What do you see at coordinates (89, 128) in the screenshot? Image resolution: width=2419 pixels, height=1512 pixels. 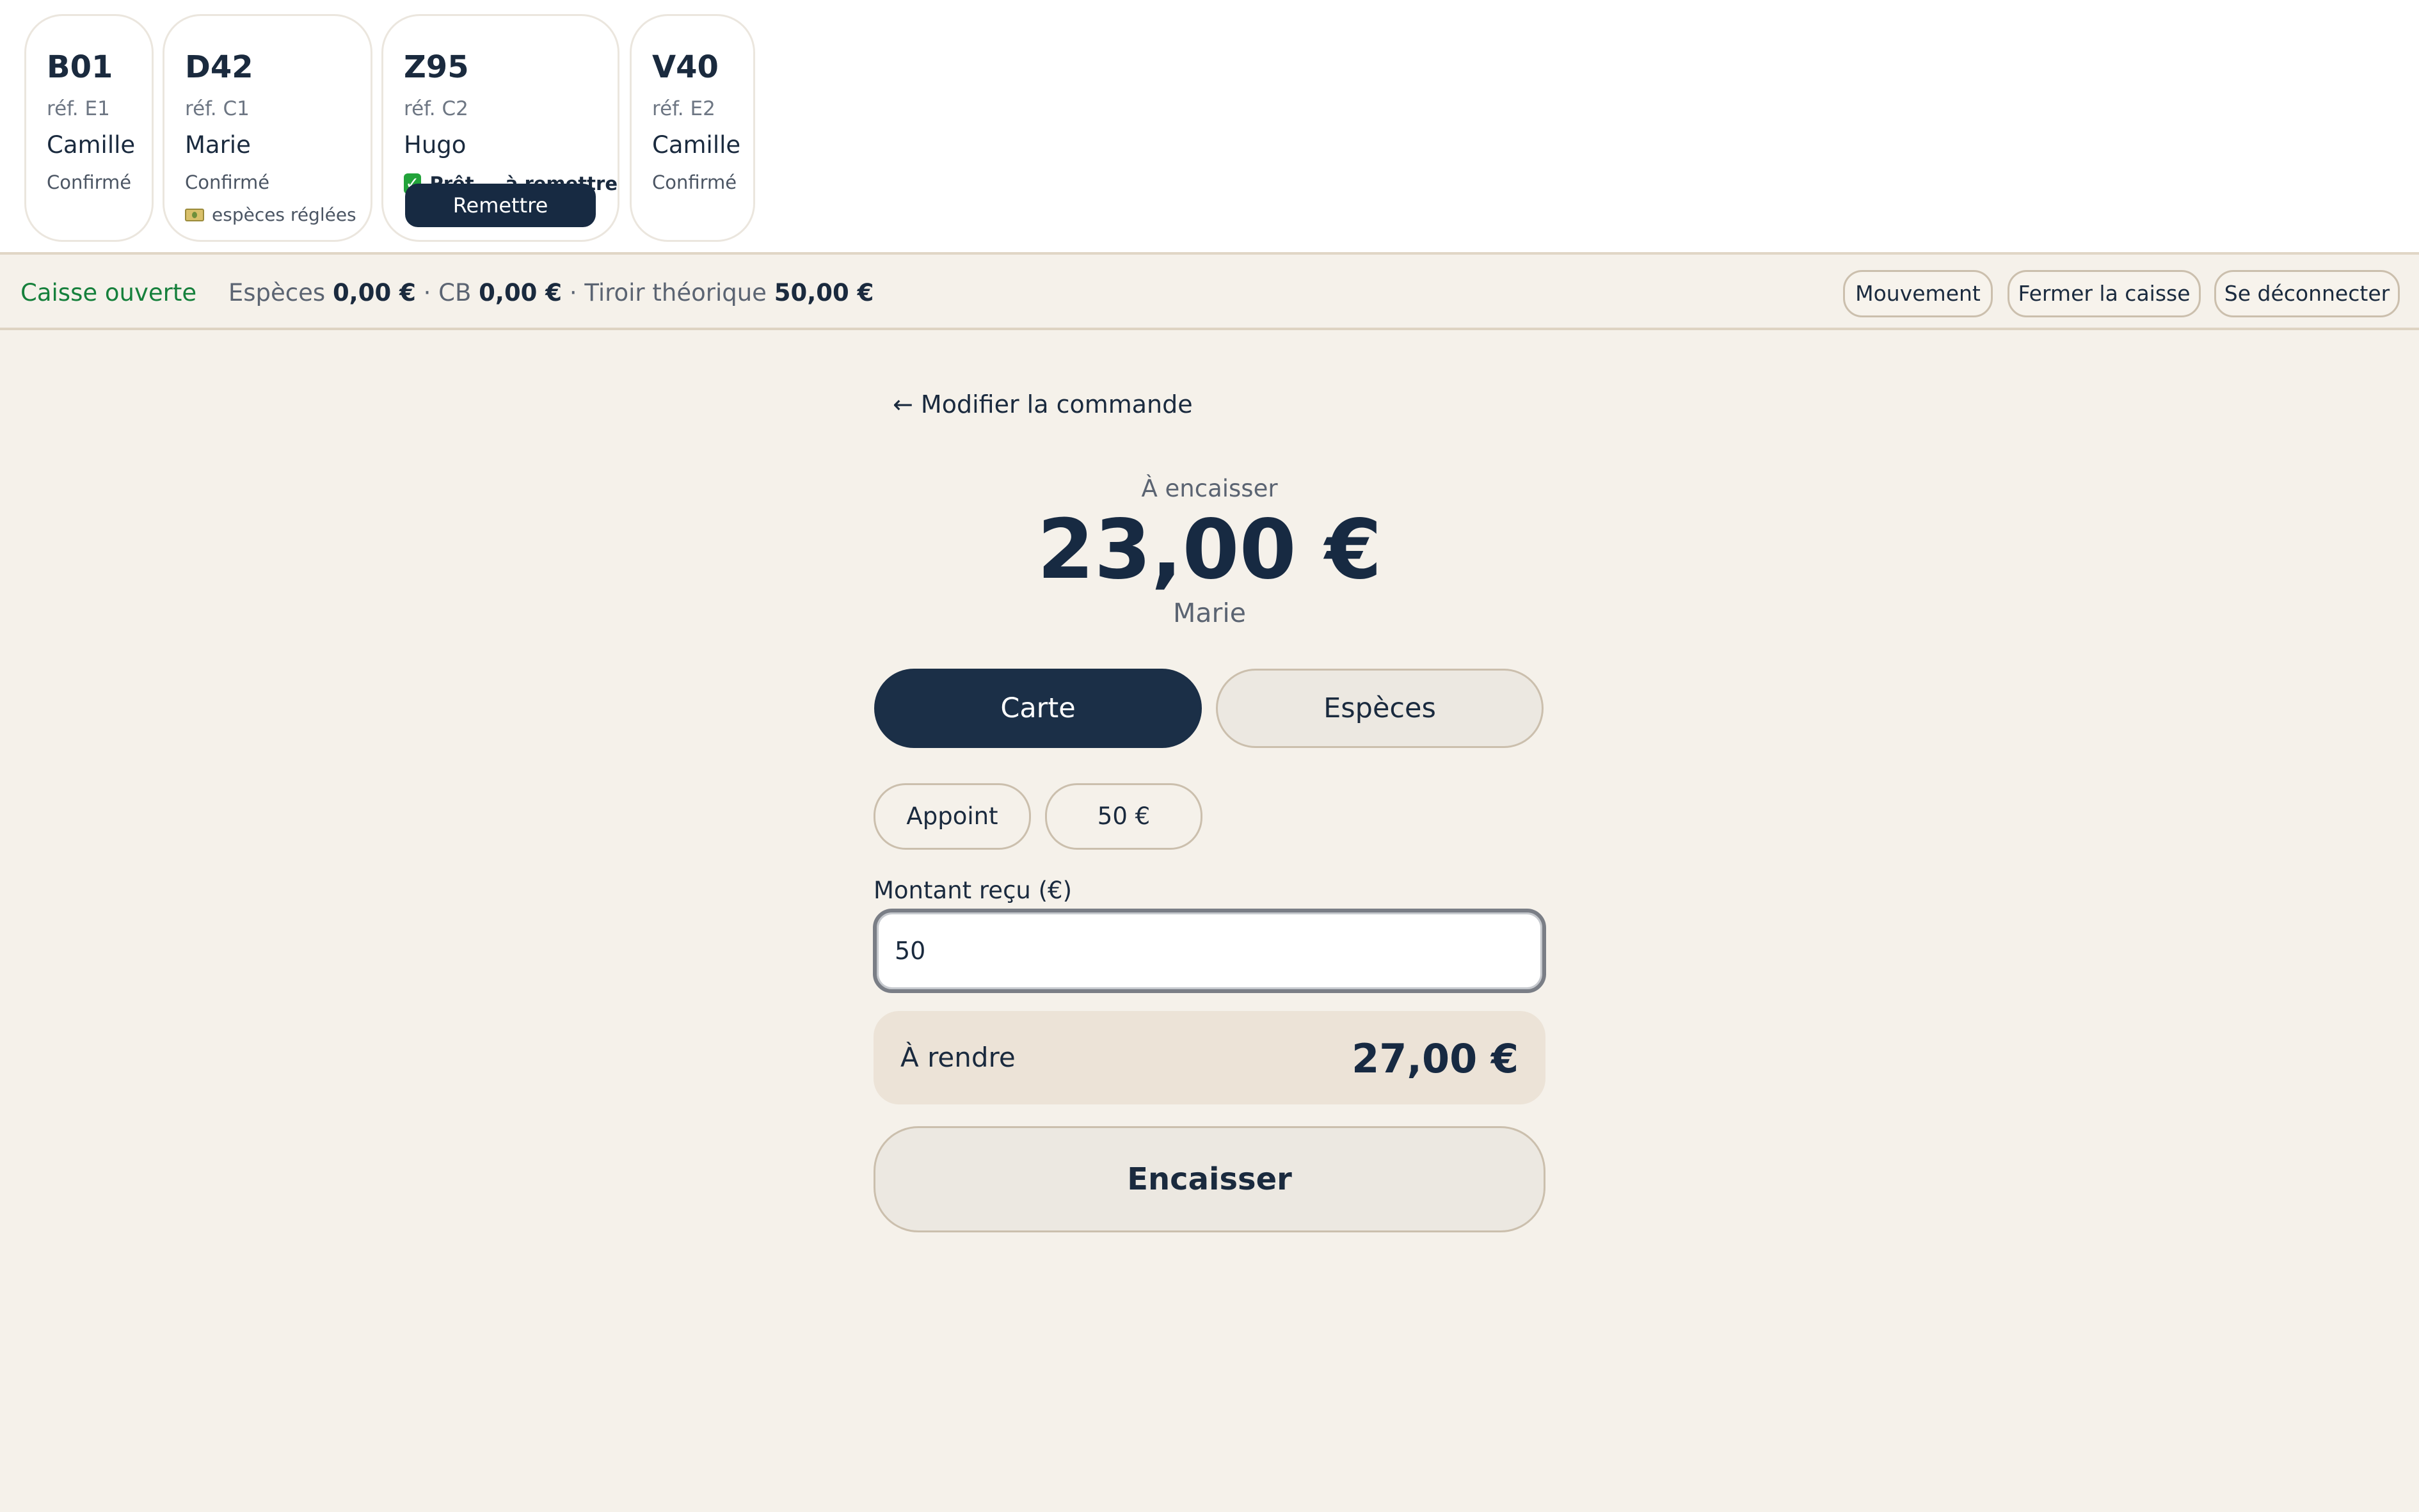 I see `order-card-b01: B01 réf. E1 Camille Confirmé` at bounding box center [89, 128].